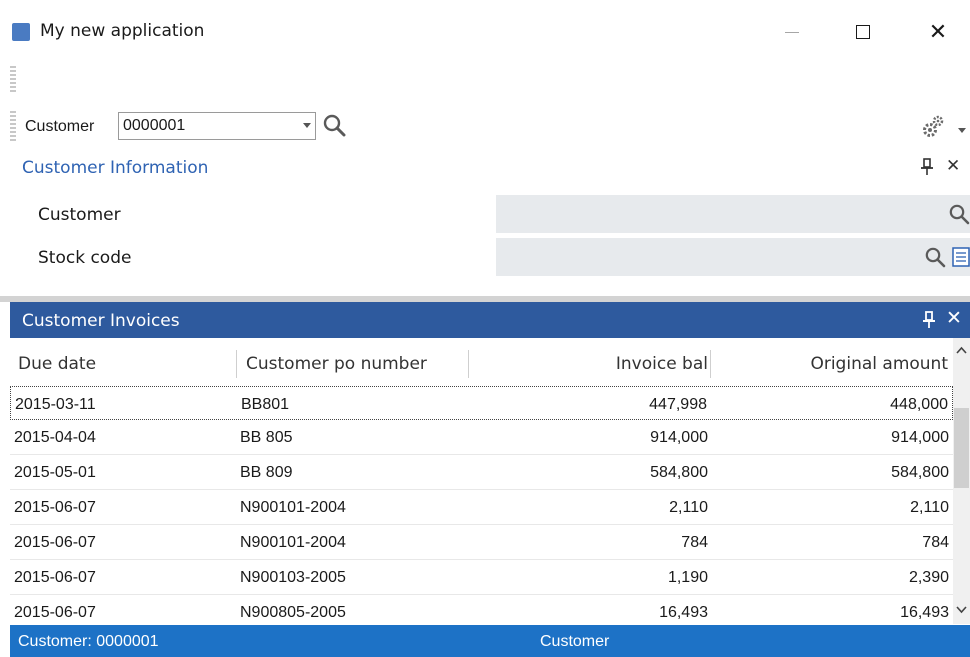 This screenshot has width=970, height=657. What do you see at coordinates (88, 641) in the screenshot?
I see `status-customer: Customer: 0000001` at bounding box center [88, 641].